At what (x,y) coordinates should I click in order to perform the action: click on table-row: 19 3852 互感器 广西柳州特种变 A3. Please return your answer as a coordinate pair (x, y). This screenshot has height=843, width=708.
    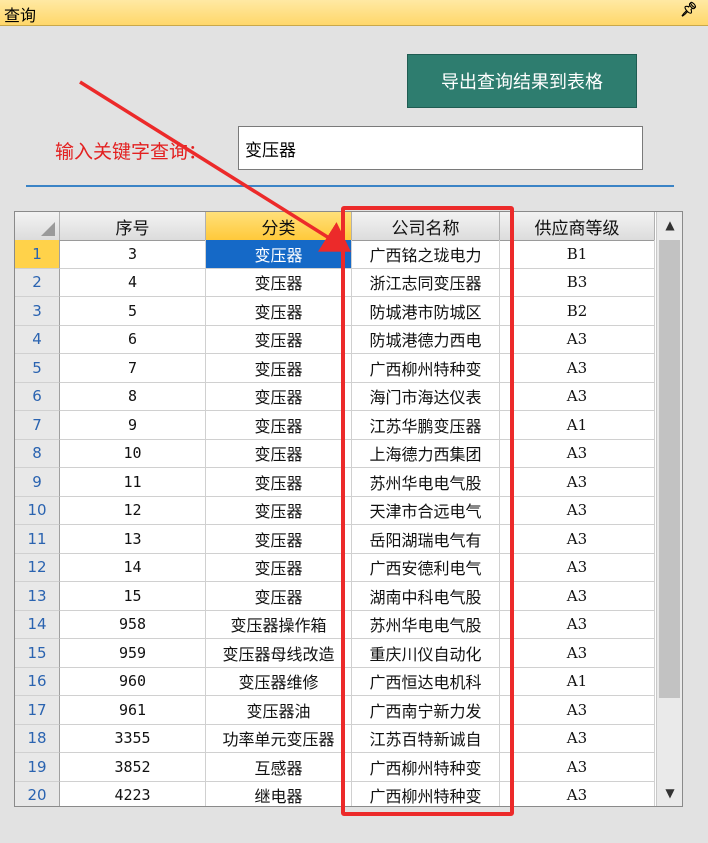
    Looking at the image, I should click on (335, 767).